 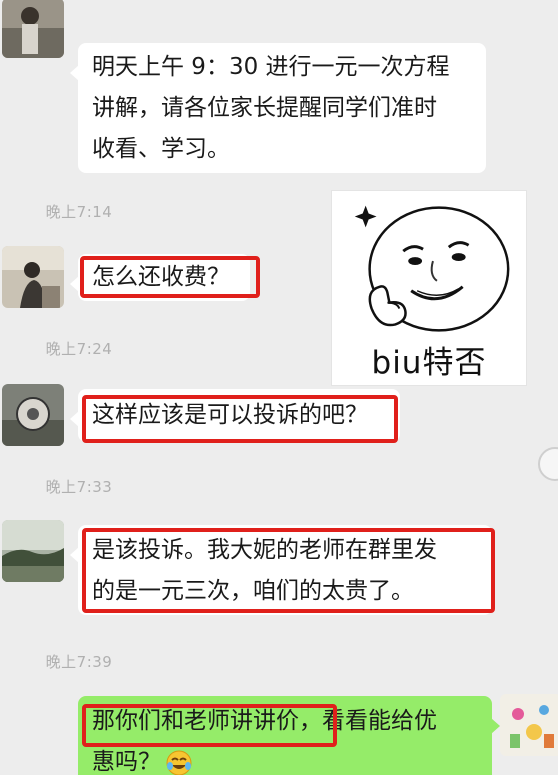 I want to click on sticker: biu特否, so click(x=429, y=288).